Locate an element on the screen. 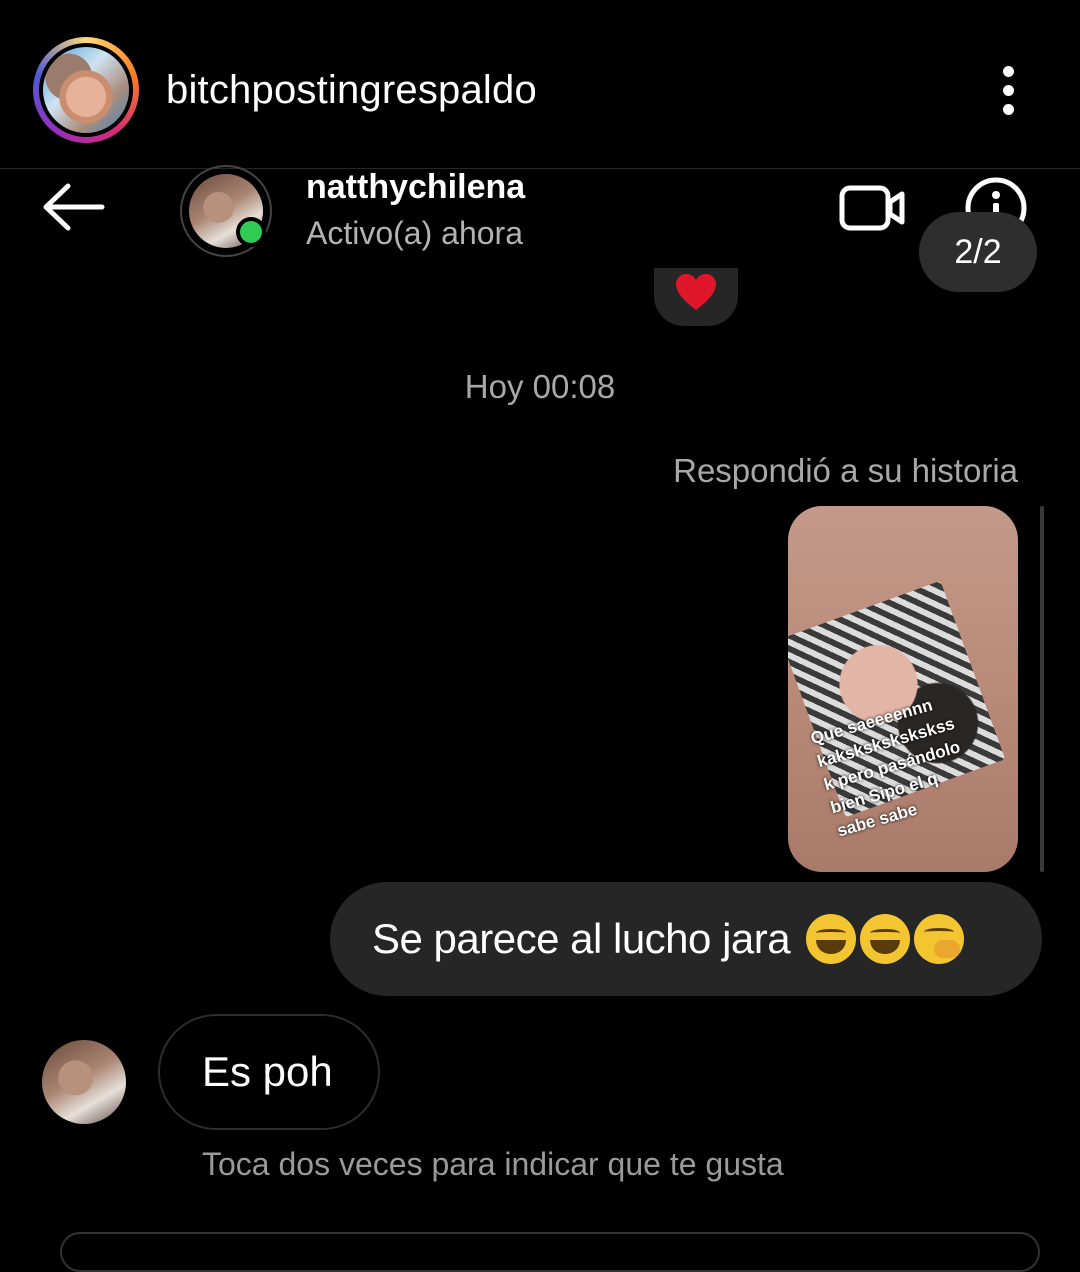  story-reply-label: Respondió a su historia is located at coordinates (845, 470).